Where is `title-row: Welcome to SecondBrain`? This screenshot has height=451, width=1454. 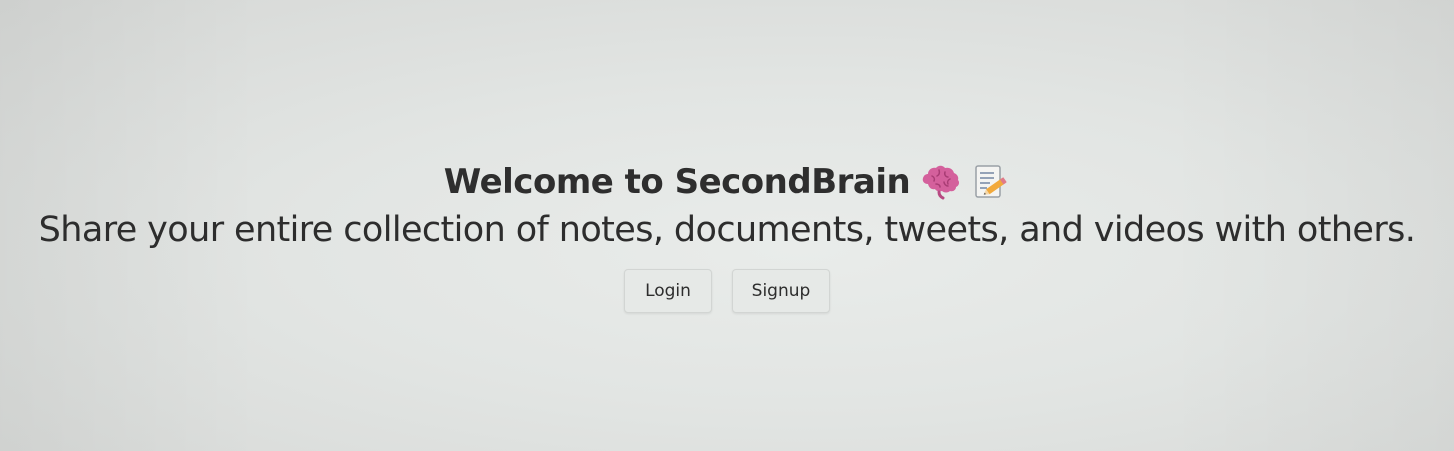 title-row: Welcome to SecondBrain is located at coordinates (727, 182).